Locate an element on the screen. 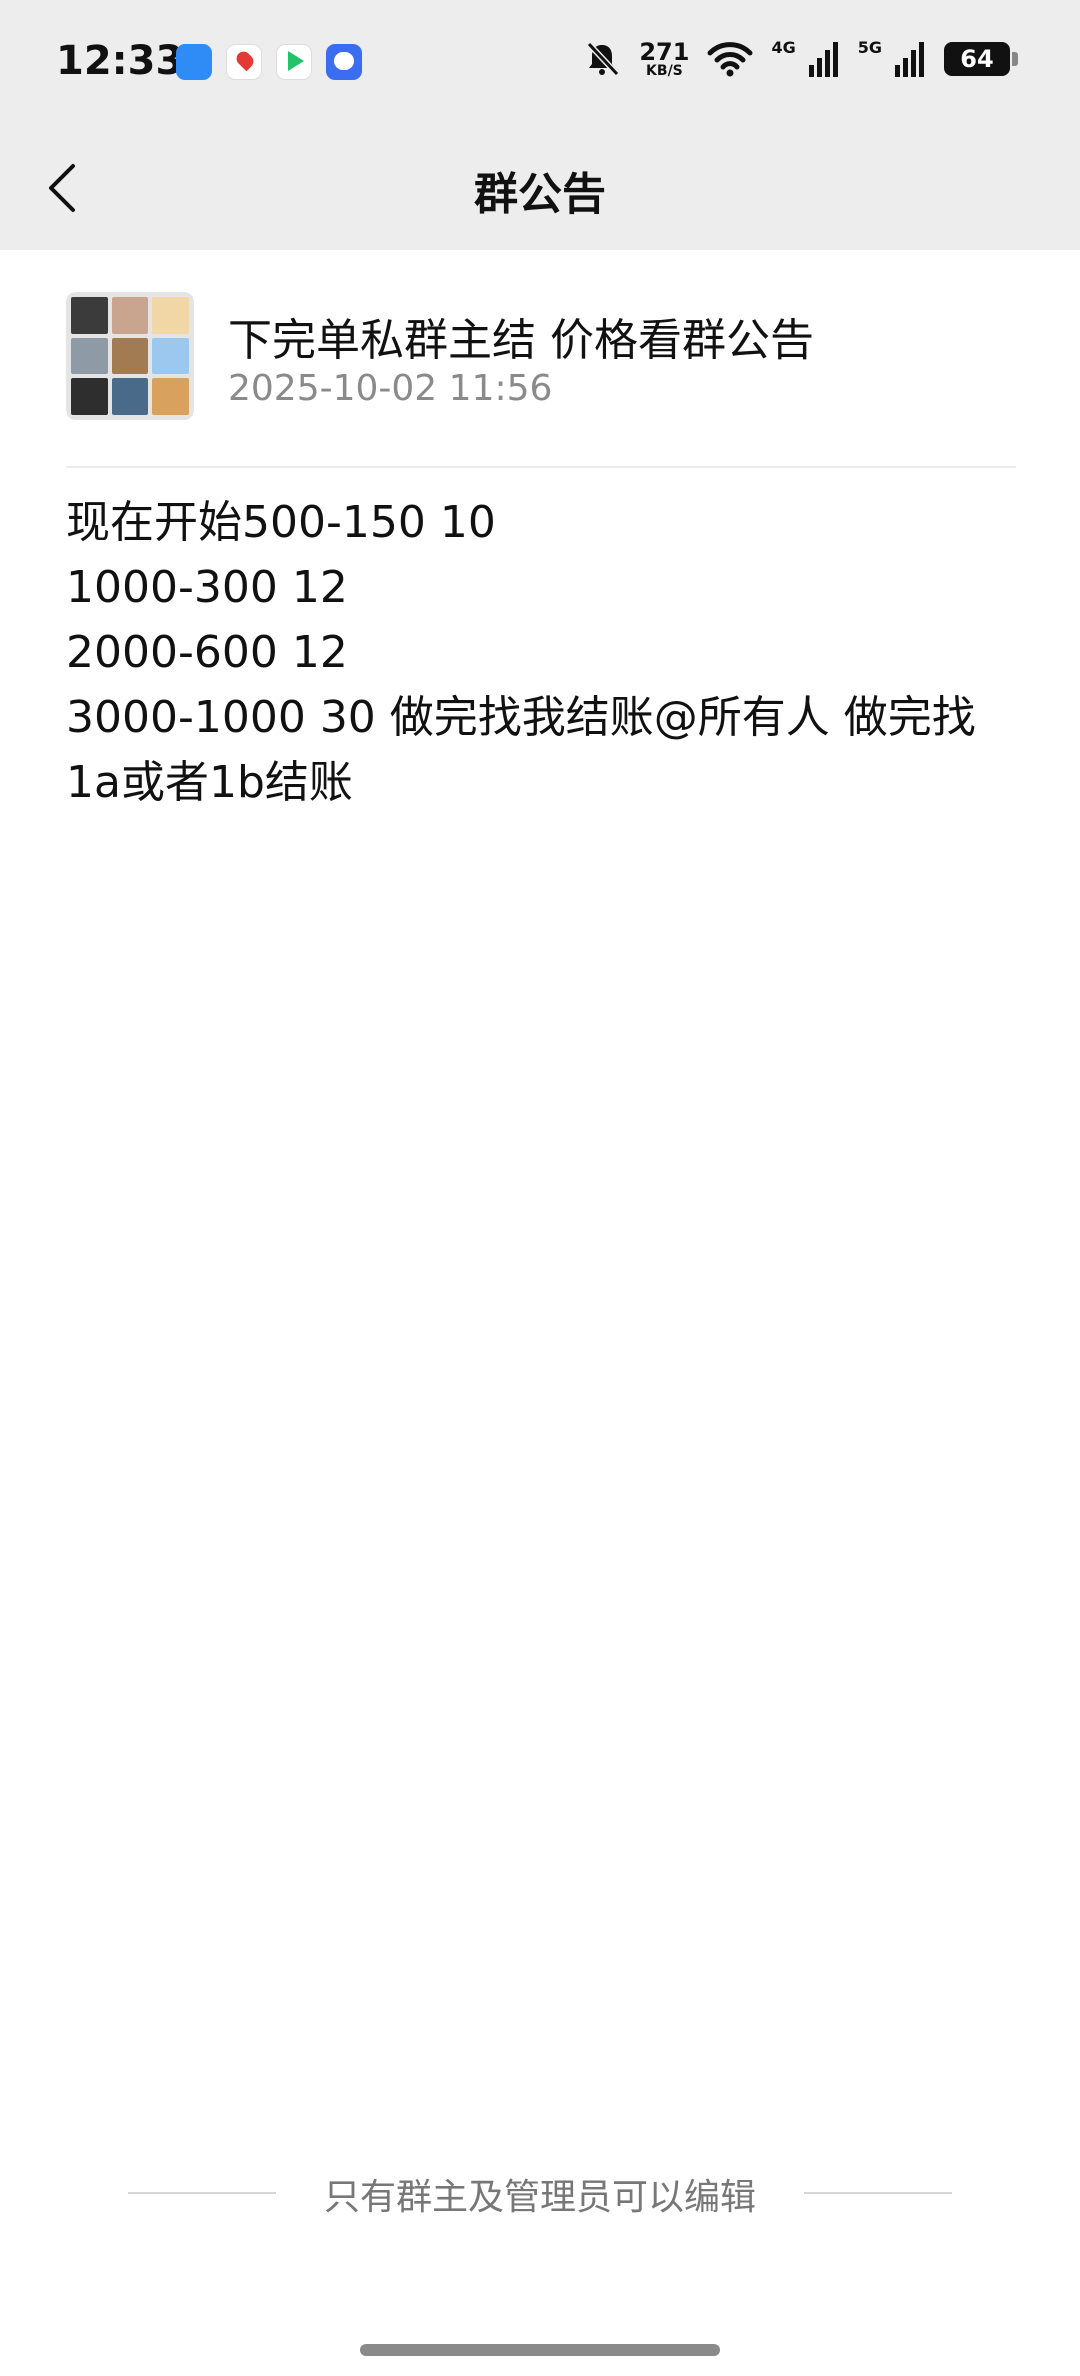 This screenshot has width=1080, height=2376. announcement-line: 3000-1000 30 做完找我结账@所有人 做完找 is located at coordinates (521, 717).